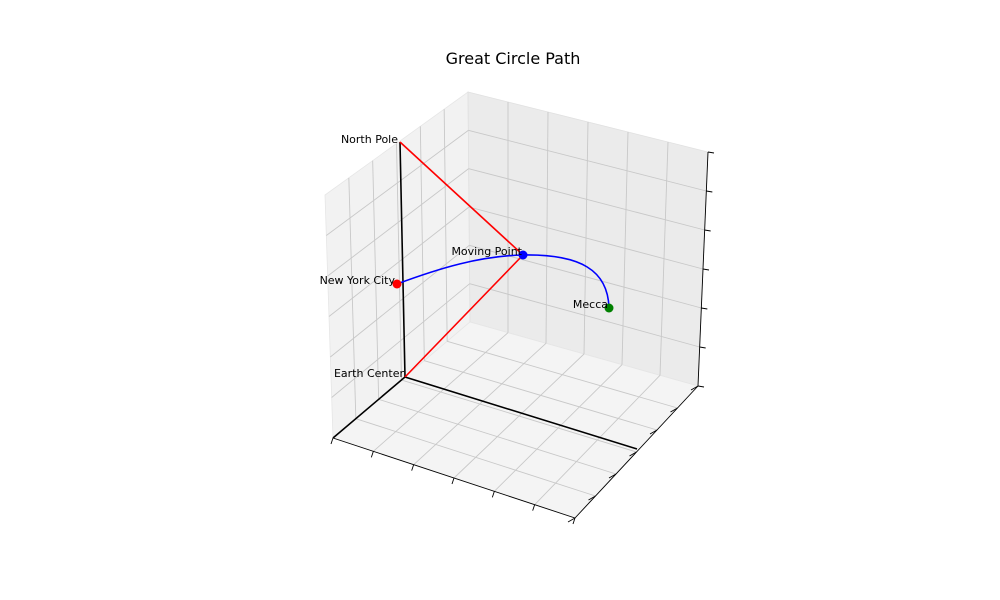 The height and width of the screenshot is (600, 1000). Describe the element at coordinates (369, 373) in the screenshot. I see `label-earth-center: Earth Center` at that location.